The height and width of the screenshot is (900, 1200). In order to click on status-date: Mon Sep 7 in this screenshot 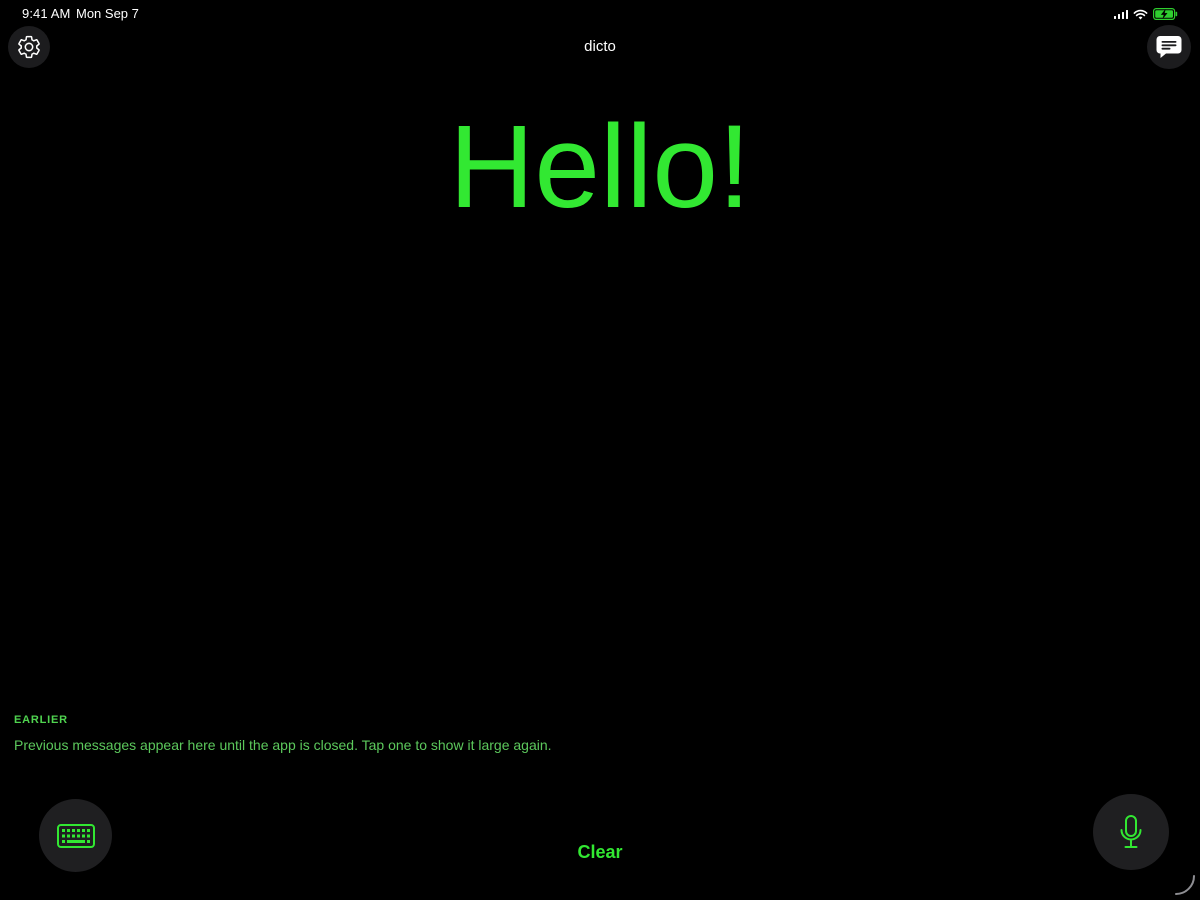, I will do `click(107, 13)`.